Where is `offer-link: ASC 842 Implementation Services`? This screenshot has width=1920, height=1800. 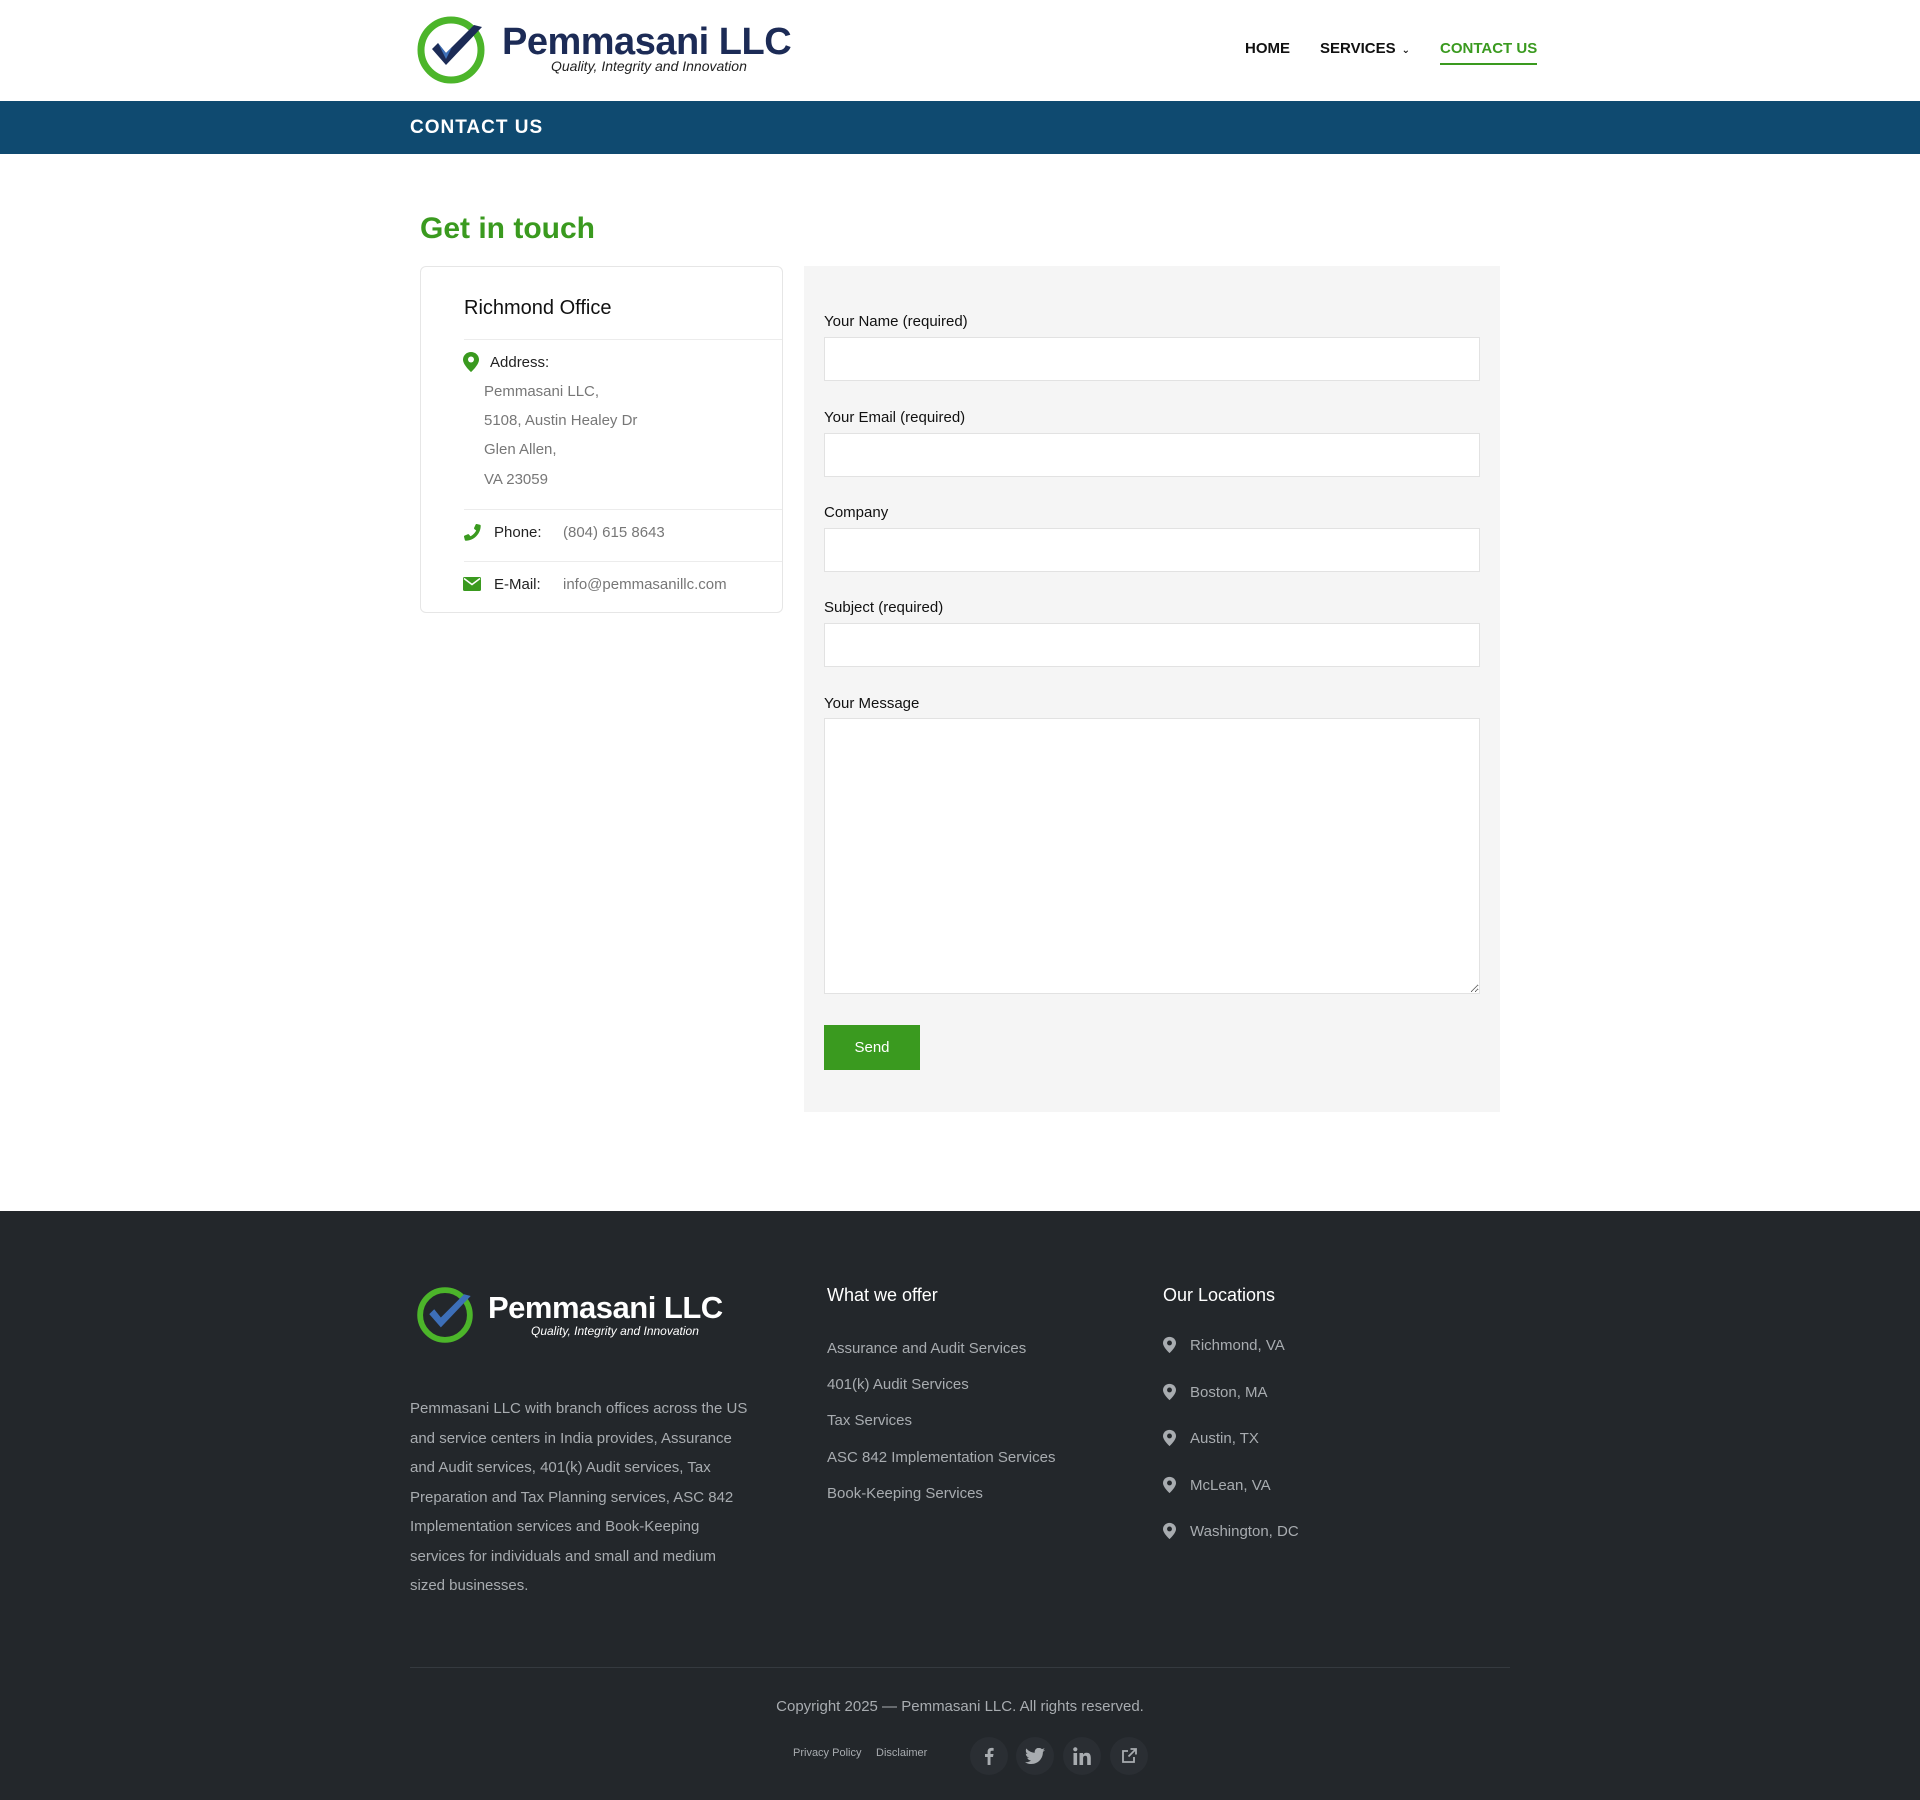
offer-link: ASC 842 Implementation Services is located at coordinates (941, 1457).